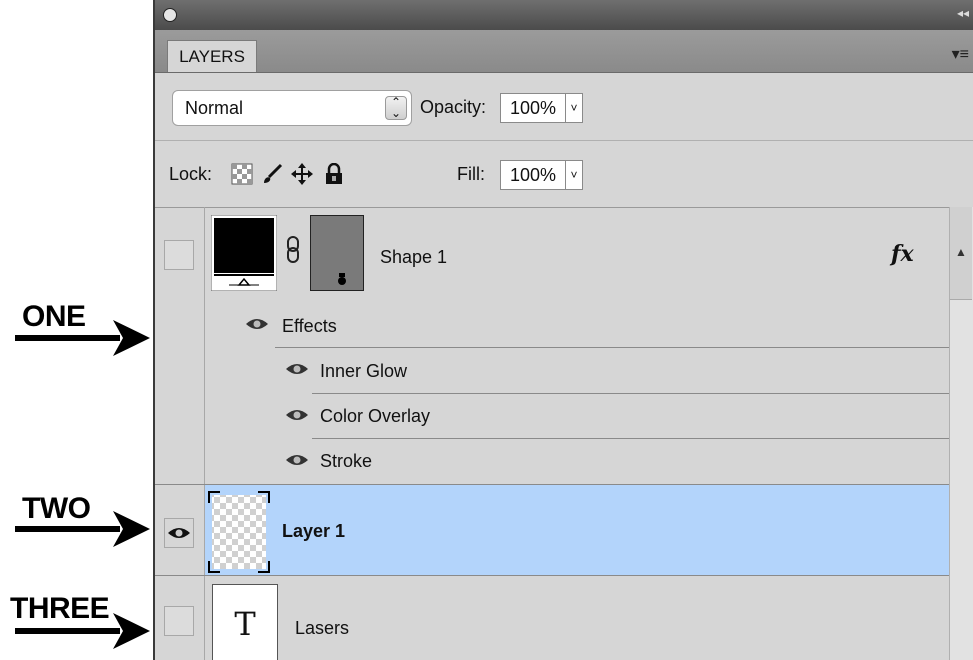  I want to click on opacity-label: Opacity:, so click(453, 107).